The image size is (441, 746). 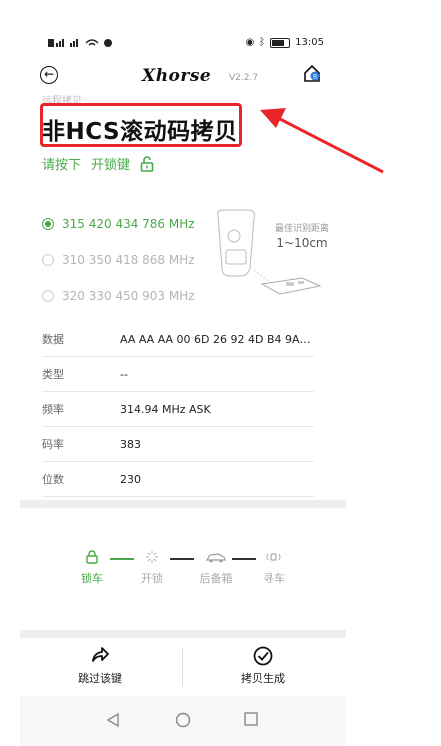 What do you see at coordinates (128, 260) in the screenshot?
I see `frequency-label: 310 350 418 868 MHz` at bounding box center [128, 260].